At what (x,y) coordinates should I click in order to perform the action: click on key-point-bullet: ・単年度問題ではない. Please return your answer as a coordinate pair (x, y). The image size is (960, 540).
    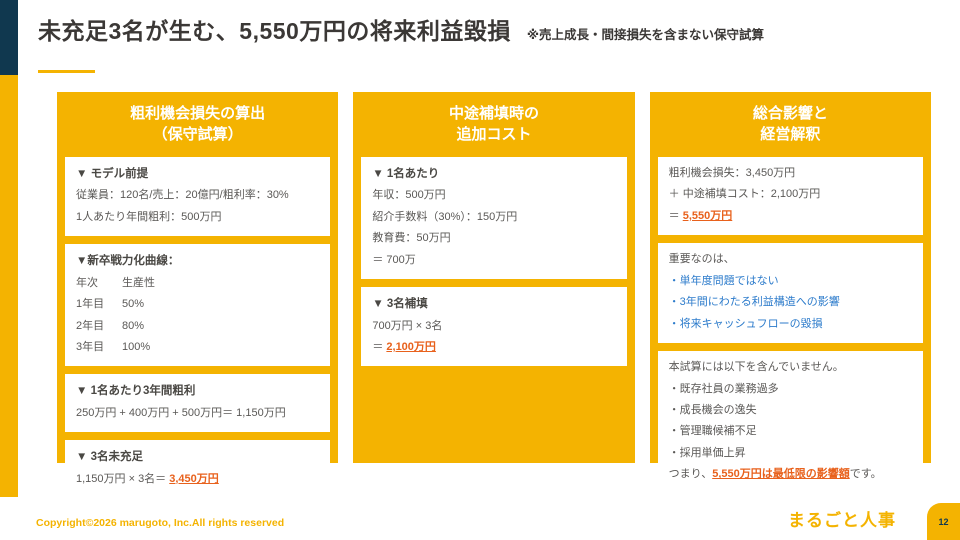
    Looking at the image, I should click on (723, 280).